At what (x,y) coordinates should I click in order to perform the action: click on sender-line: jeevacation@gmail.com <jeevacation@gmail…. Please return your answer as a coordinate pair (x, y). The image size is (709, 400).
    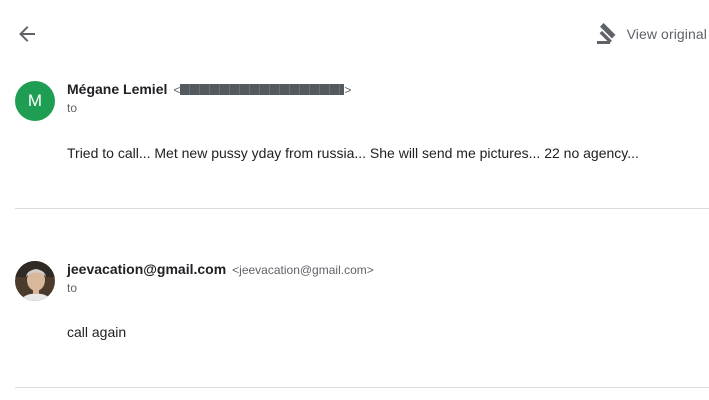
    Looking at the image, I should click on (220, 269).